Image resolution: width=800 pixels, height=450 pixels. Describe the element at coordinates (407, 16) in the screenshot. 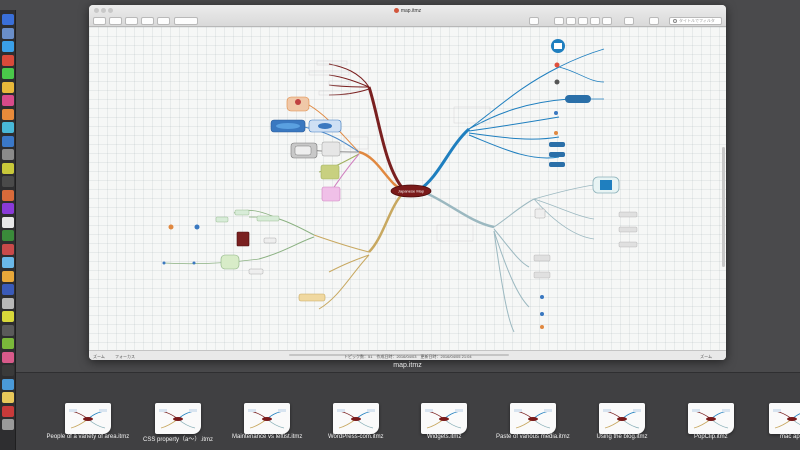

I see `titlebar: map.itmz タイトルでフィルタ` at that location.